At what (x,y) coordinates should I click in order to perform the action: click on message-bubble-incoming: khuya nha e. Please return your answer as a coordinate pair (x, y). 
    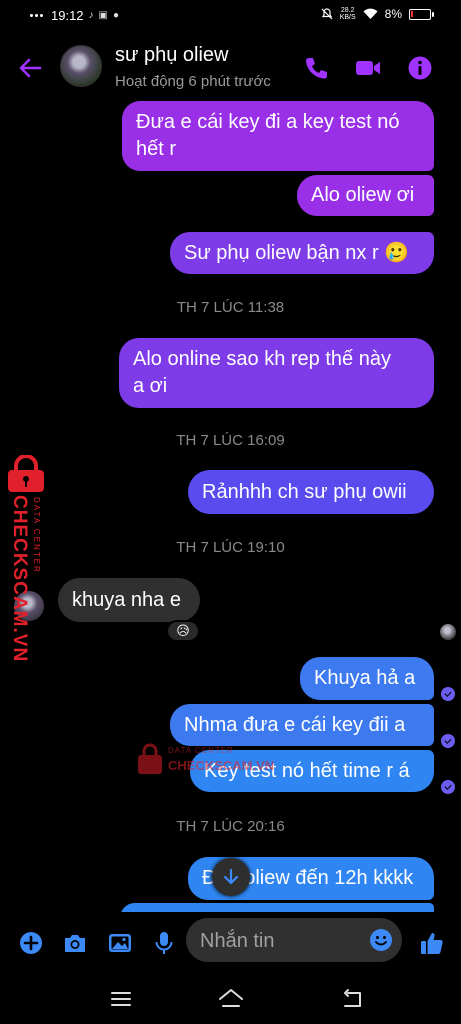
    Looking at the image, I should click on (129, 600).